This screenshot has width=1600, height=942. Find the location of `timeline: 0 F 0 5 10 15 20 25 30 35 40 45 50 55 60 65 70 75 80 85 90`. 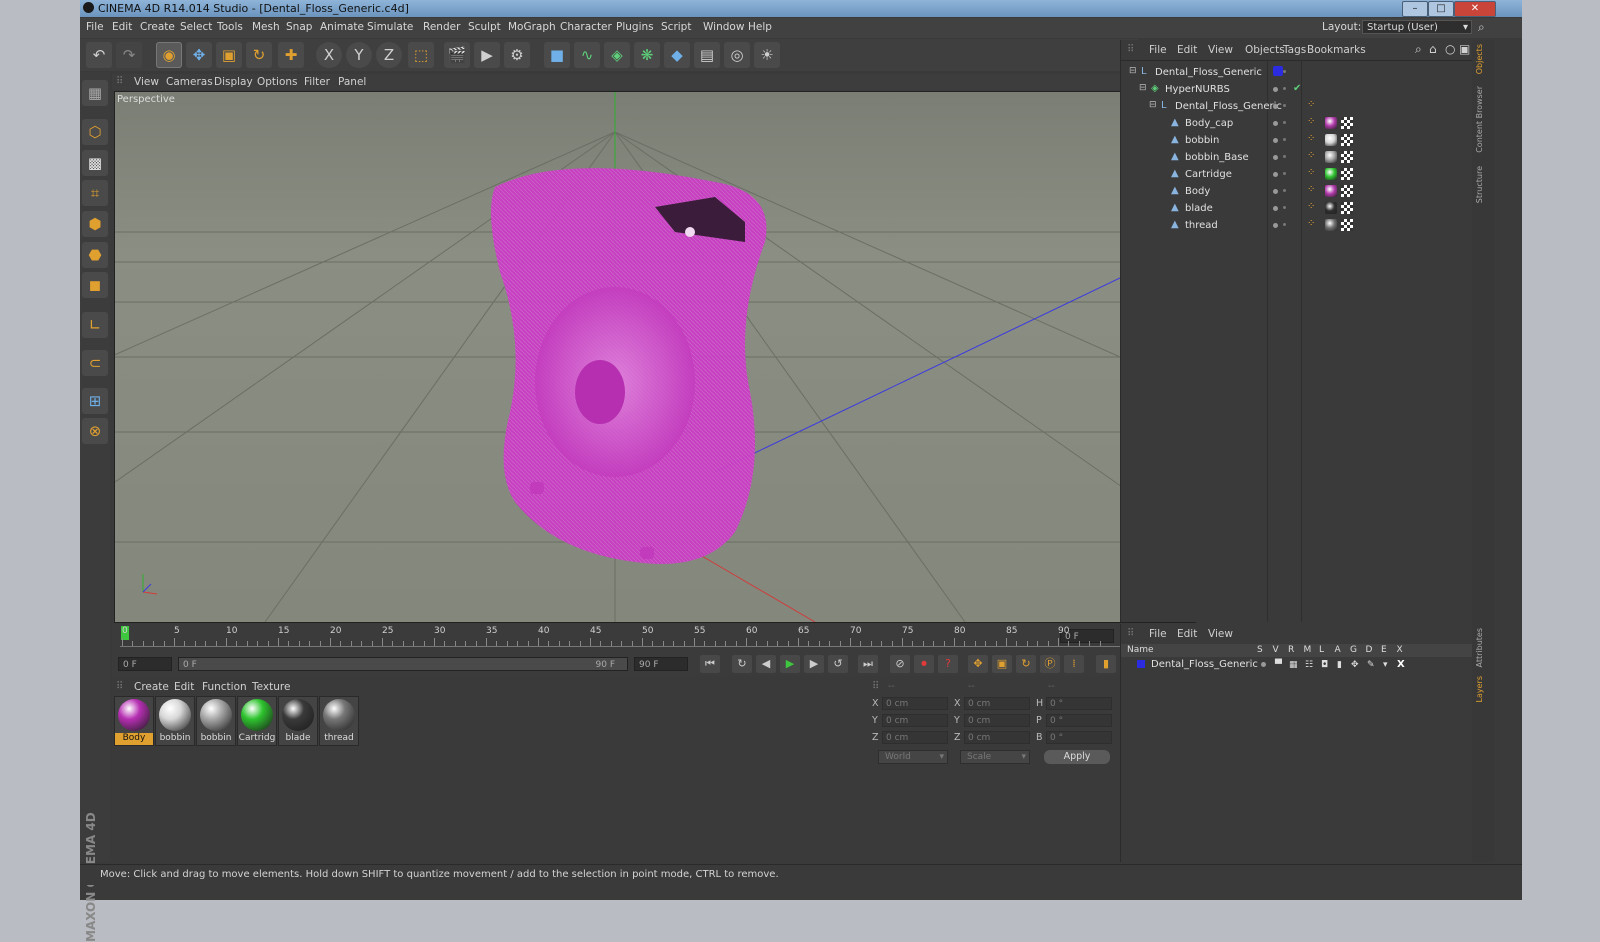

timeline: 0 F 0 5 10 15 20 25 30 35 40 45 50 55 60 65 70 75 80 85 90 is located at coordinates (654, 638).